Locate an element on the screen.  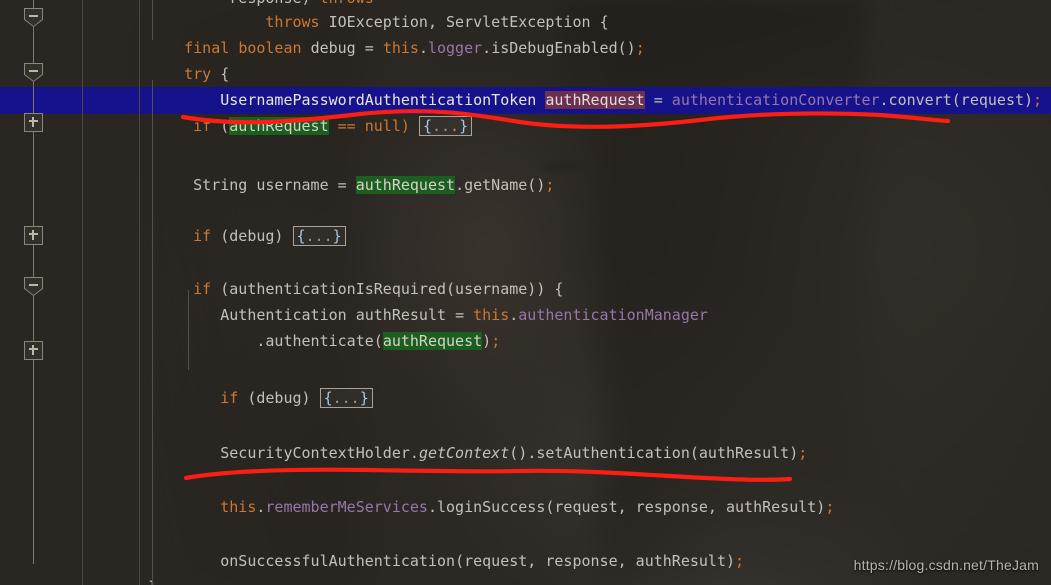
token-authresult-arg: authResult is located at coordinates (744, 453).